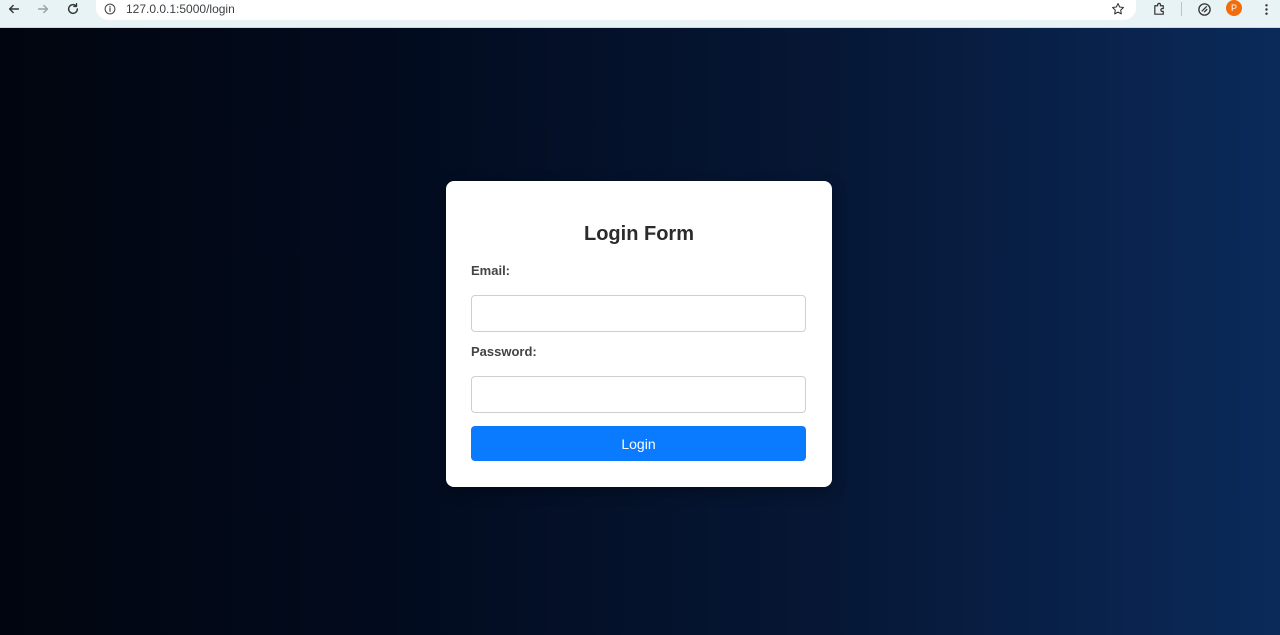 The height and width of the screenshot is (635, 1280). Describe the element at coordinates (638, 443) in the screenshot. I see `login-button: Login` at that location.